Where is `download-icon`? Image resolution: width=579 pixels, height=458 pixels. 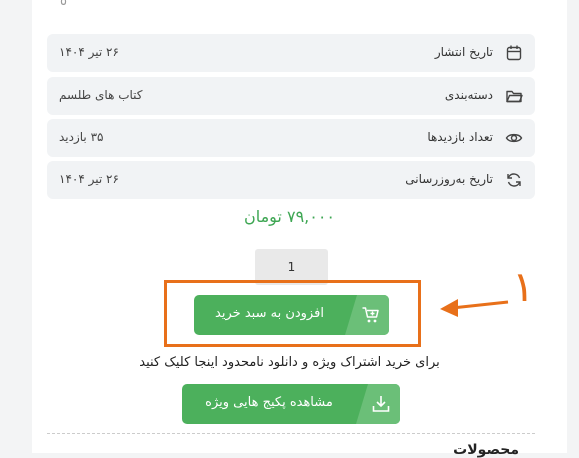 download-icon is located at coordinates (378, 404).